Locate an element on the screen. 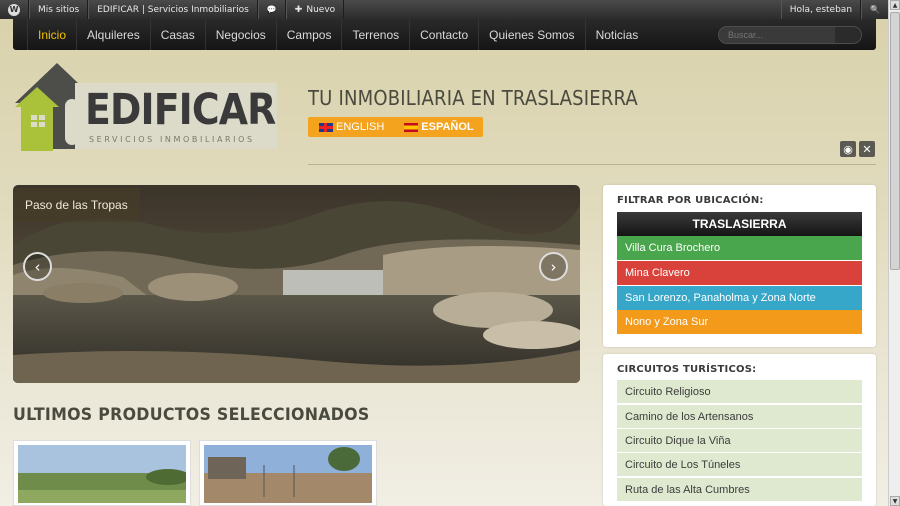 The width and height of the screenshot is (900, 506). nav-item-quienes-somos: Quienes Somos is located at coordinates (532, 34).